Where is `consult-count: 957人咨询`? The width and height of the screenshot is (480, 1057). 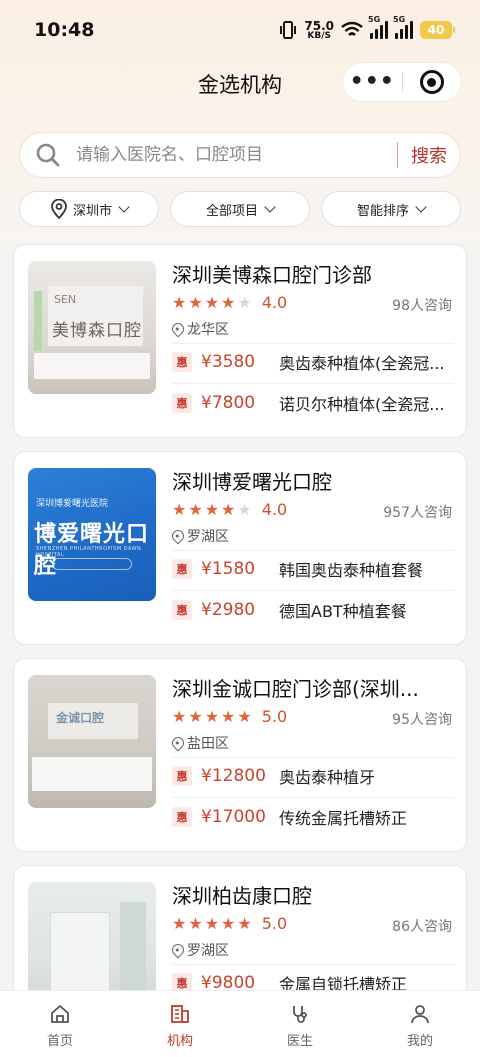
consult-count: 957人咨询 is located at coordinates (417, 513).